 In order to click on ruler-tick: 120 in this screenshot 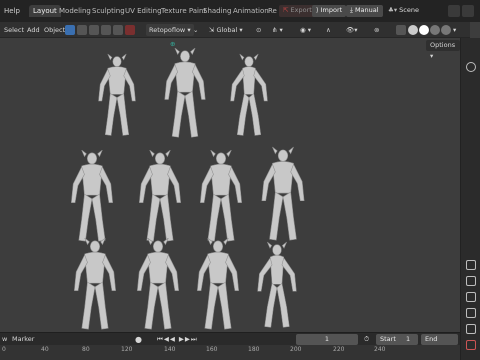, I will do `click(127, 349)`.